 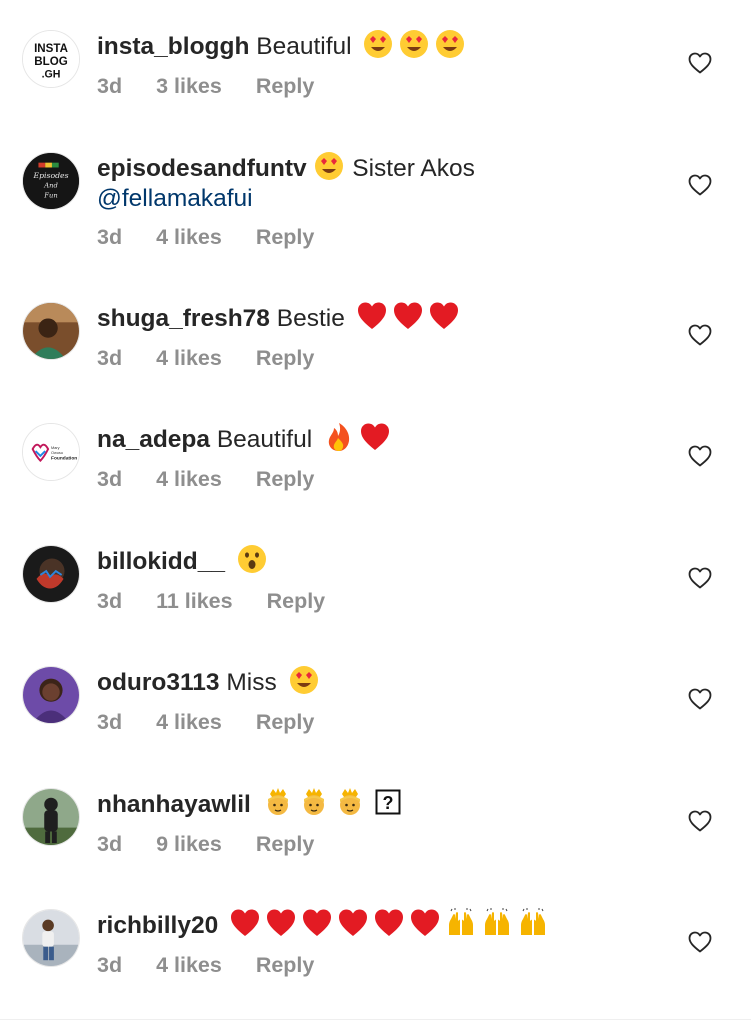 I want to click on comment-likes: 3 likes, so click(x=189, y=86).